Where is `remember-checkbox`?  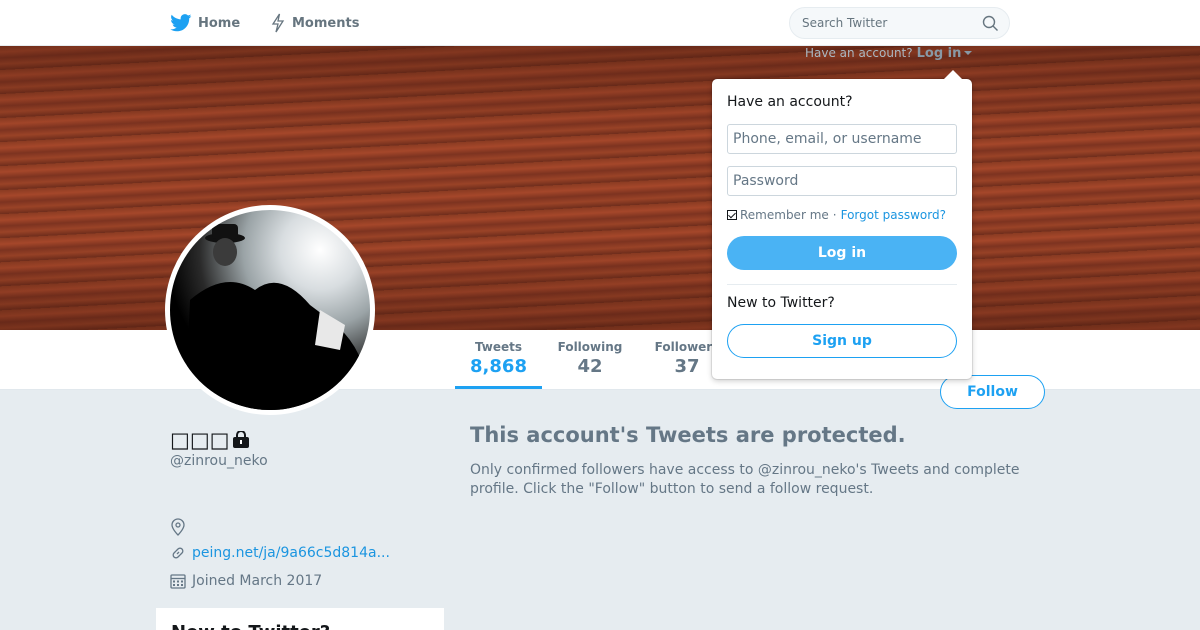 remember-checkbox is located at coordinates (732, 215).